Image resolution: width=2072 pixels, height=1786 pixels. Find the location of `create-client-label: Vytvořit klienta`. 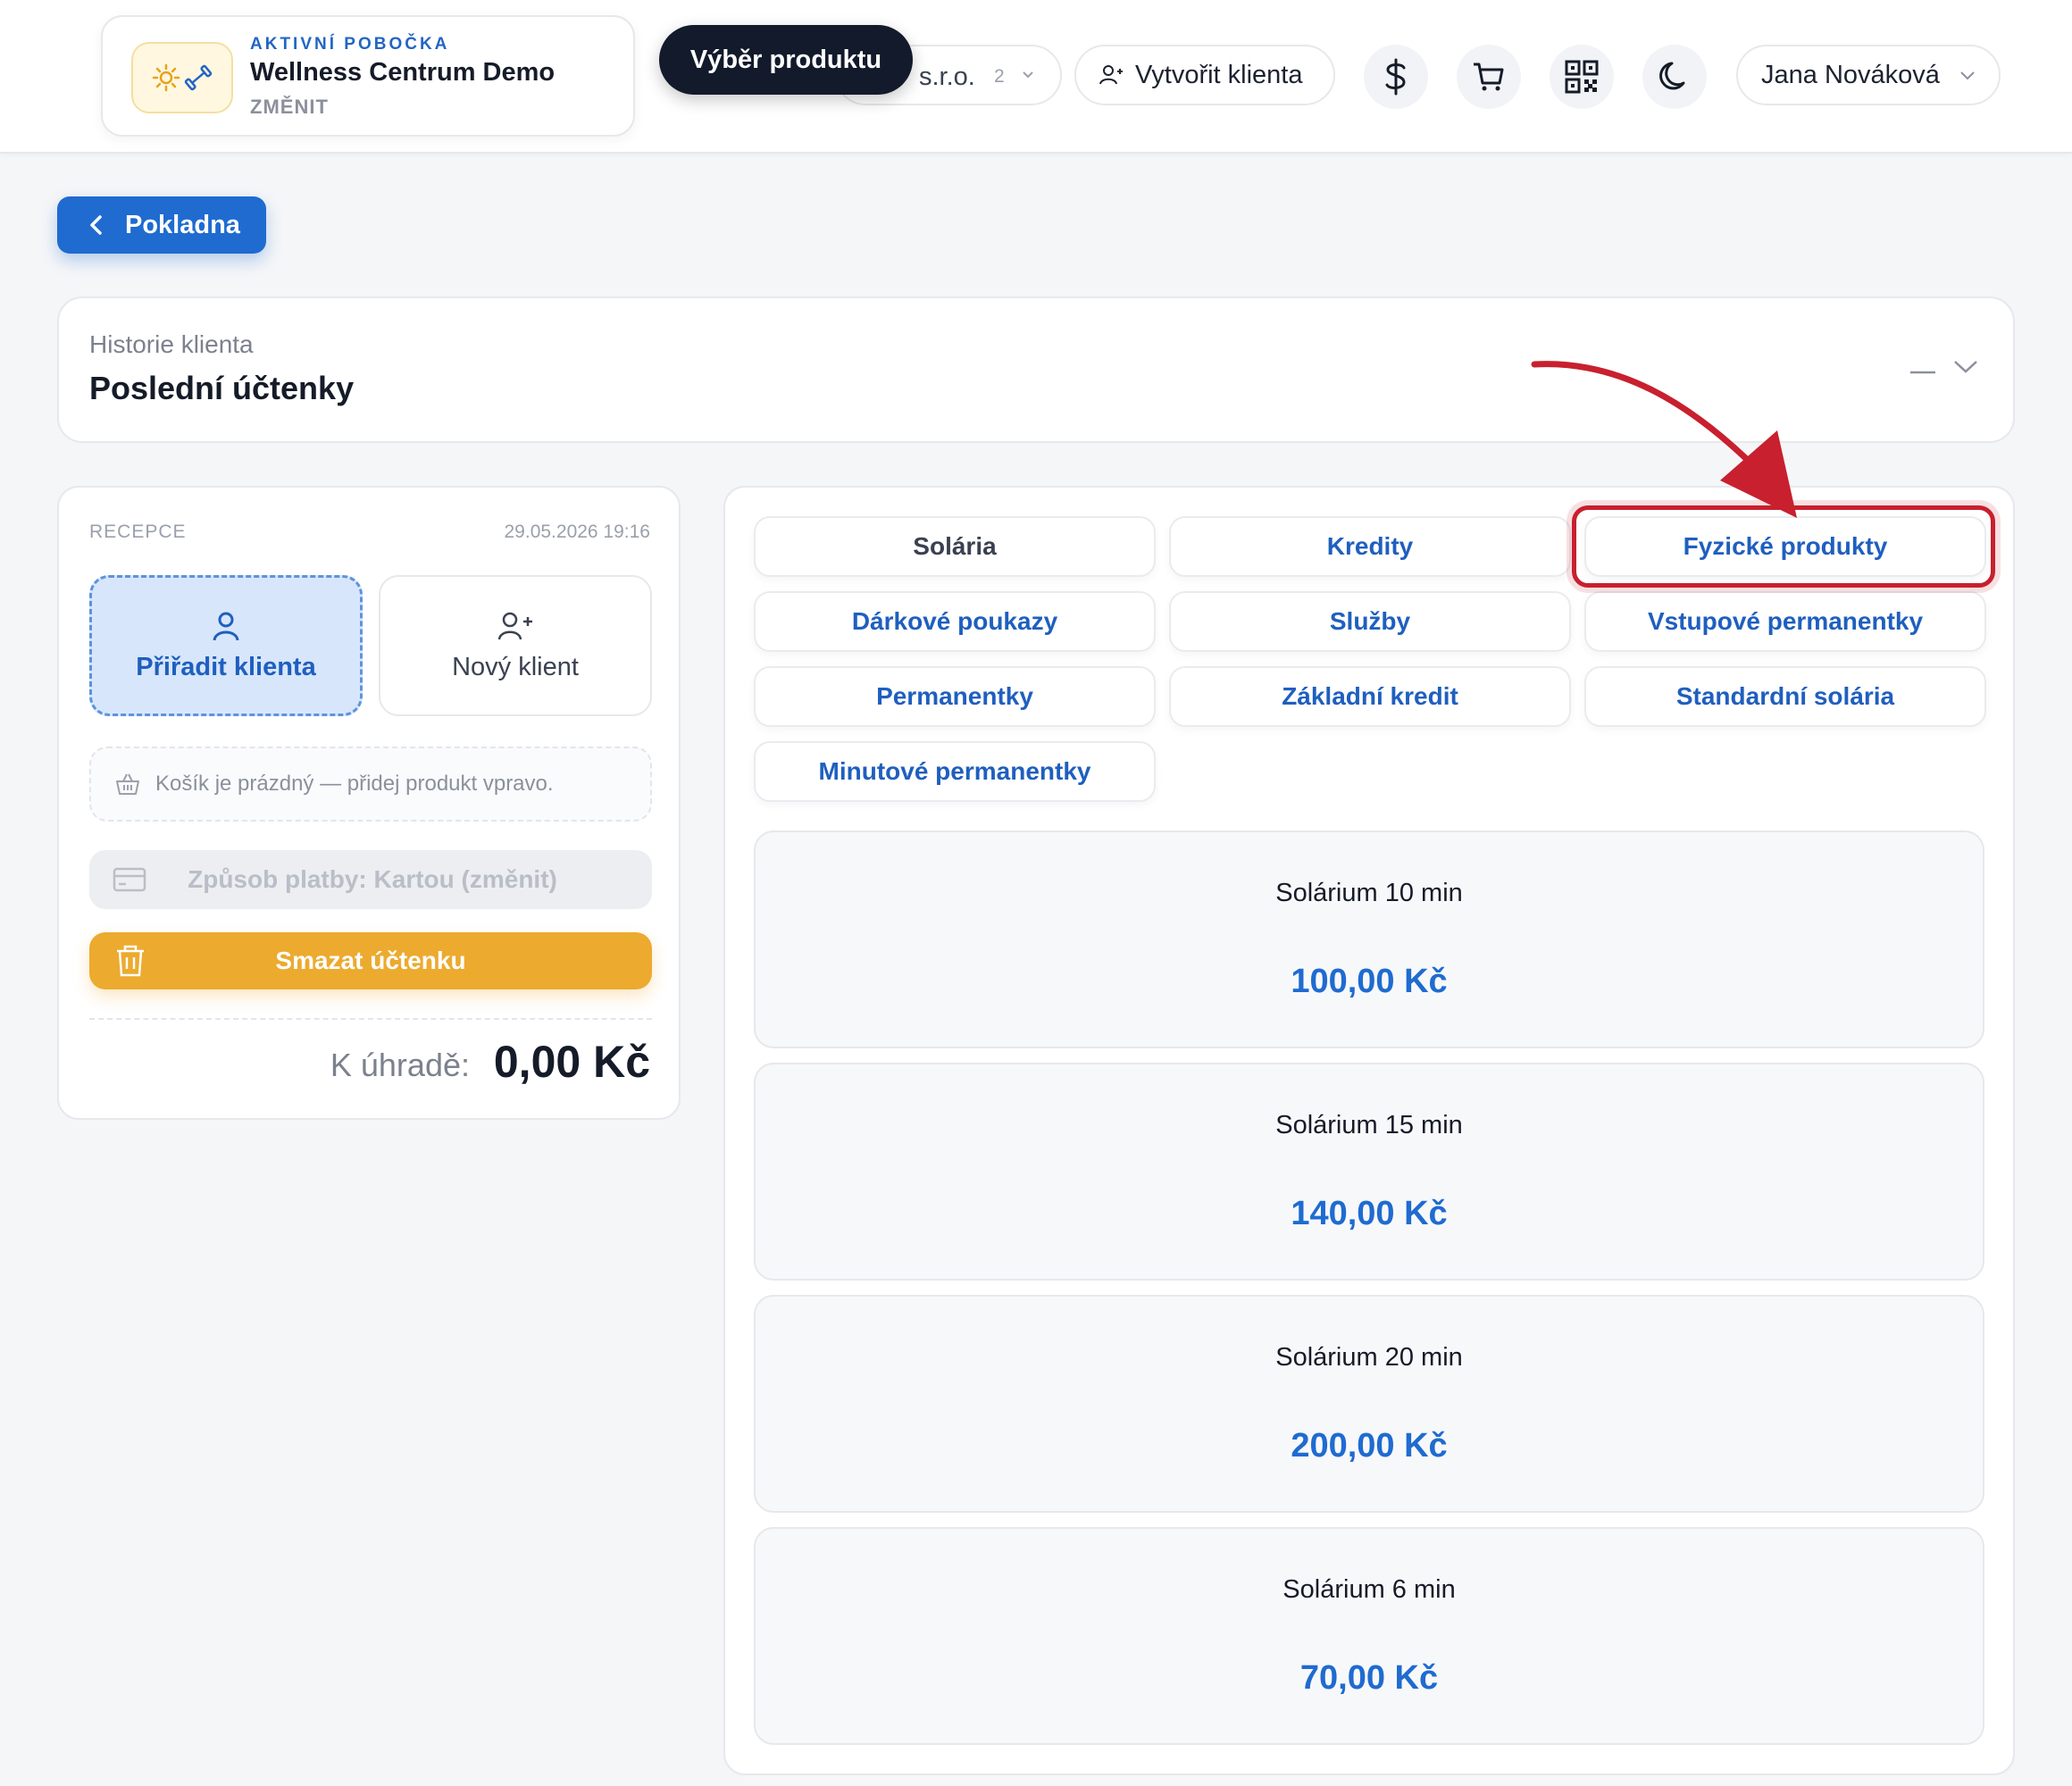

create-client-label: Vytvořit klienta is located at coordinates (1219, 74).